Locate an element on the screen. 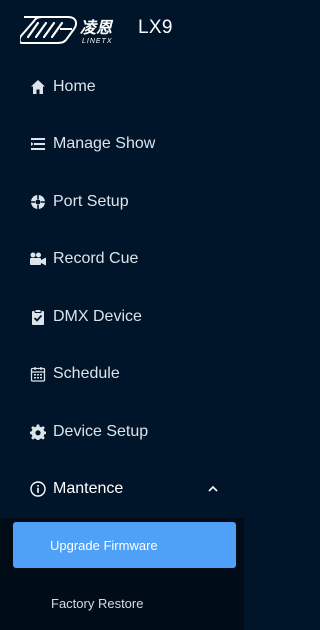  menu-label-record-cue: Record Cue is located at coordinates (96, 258).